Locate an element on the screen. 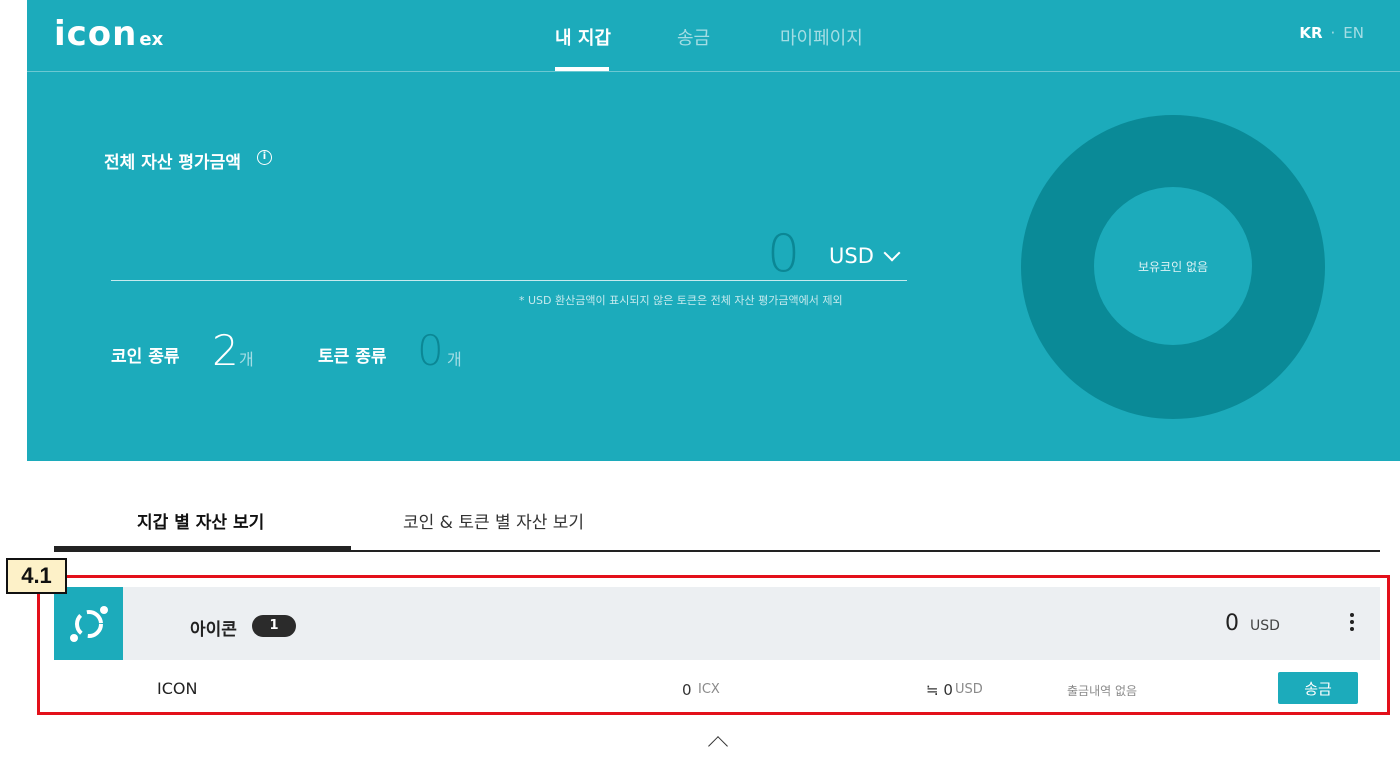 The height and width of the screenshot is (761, 1400). chevron-up-icon is located at coordinates (718, 746).